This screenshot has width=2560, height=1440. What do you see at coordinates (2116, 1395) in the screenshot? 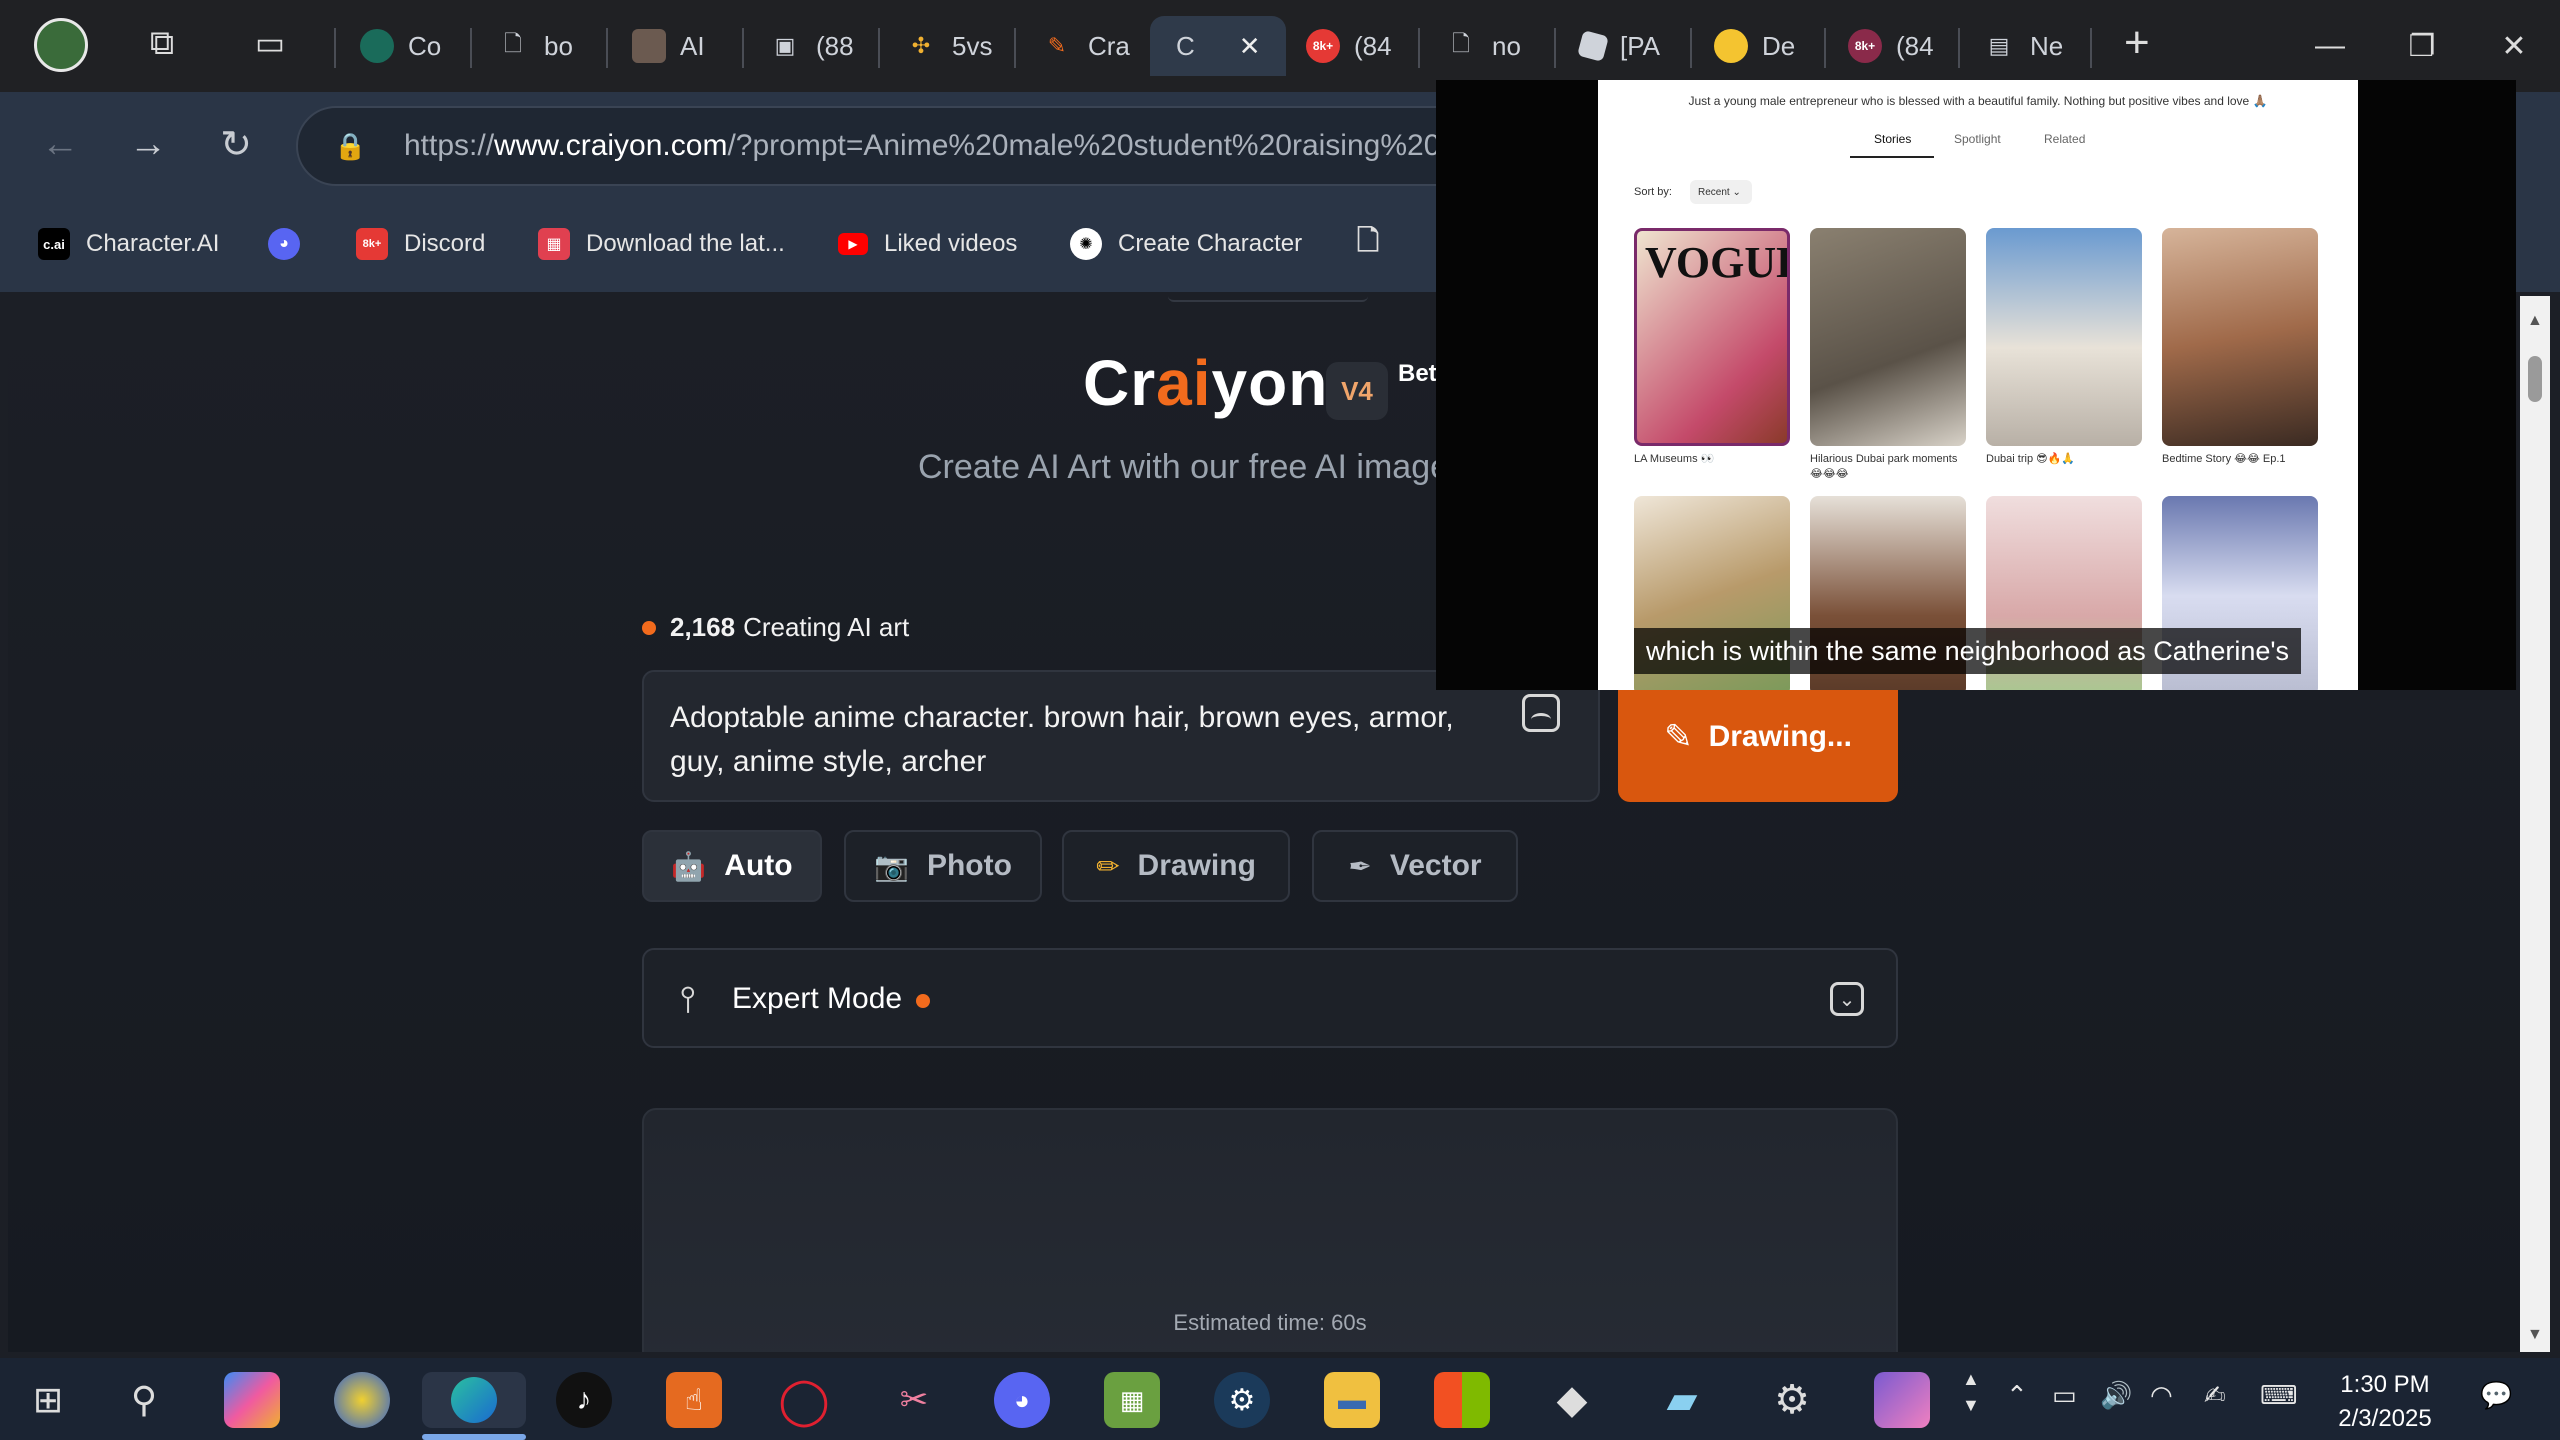
I see `volume-icon: 🔊` at bounding box center [2116, 1395].